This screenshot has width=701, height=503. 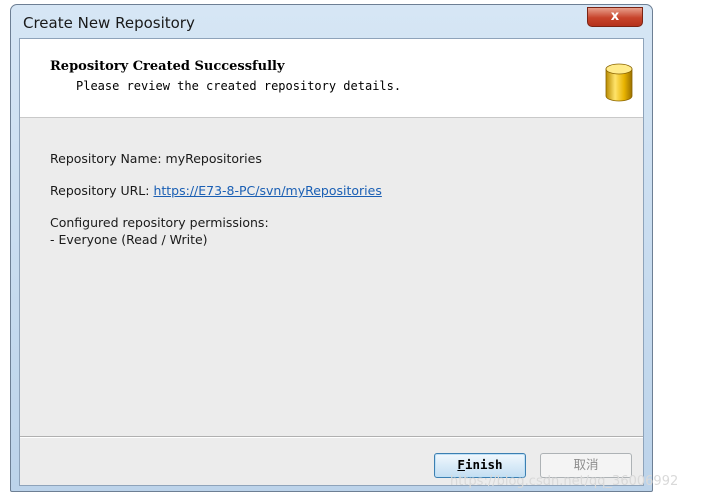 I want to click on finish-access-key: F, so click(x=461, y=464).